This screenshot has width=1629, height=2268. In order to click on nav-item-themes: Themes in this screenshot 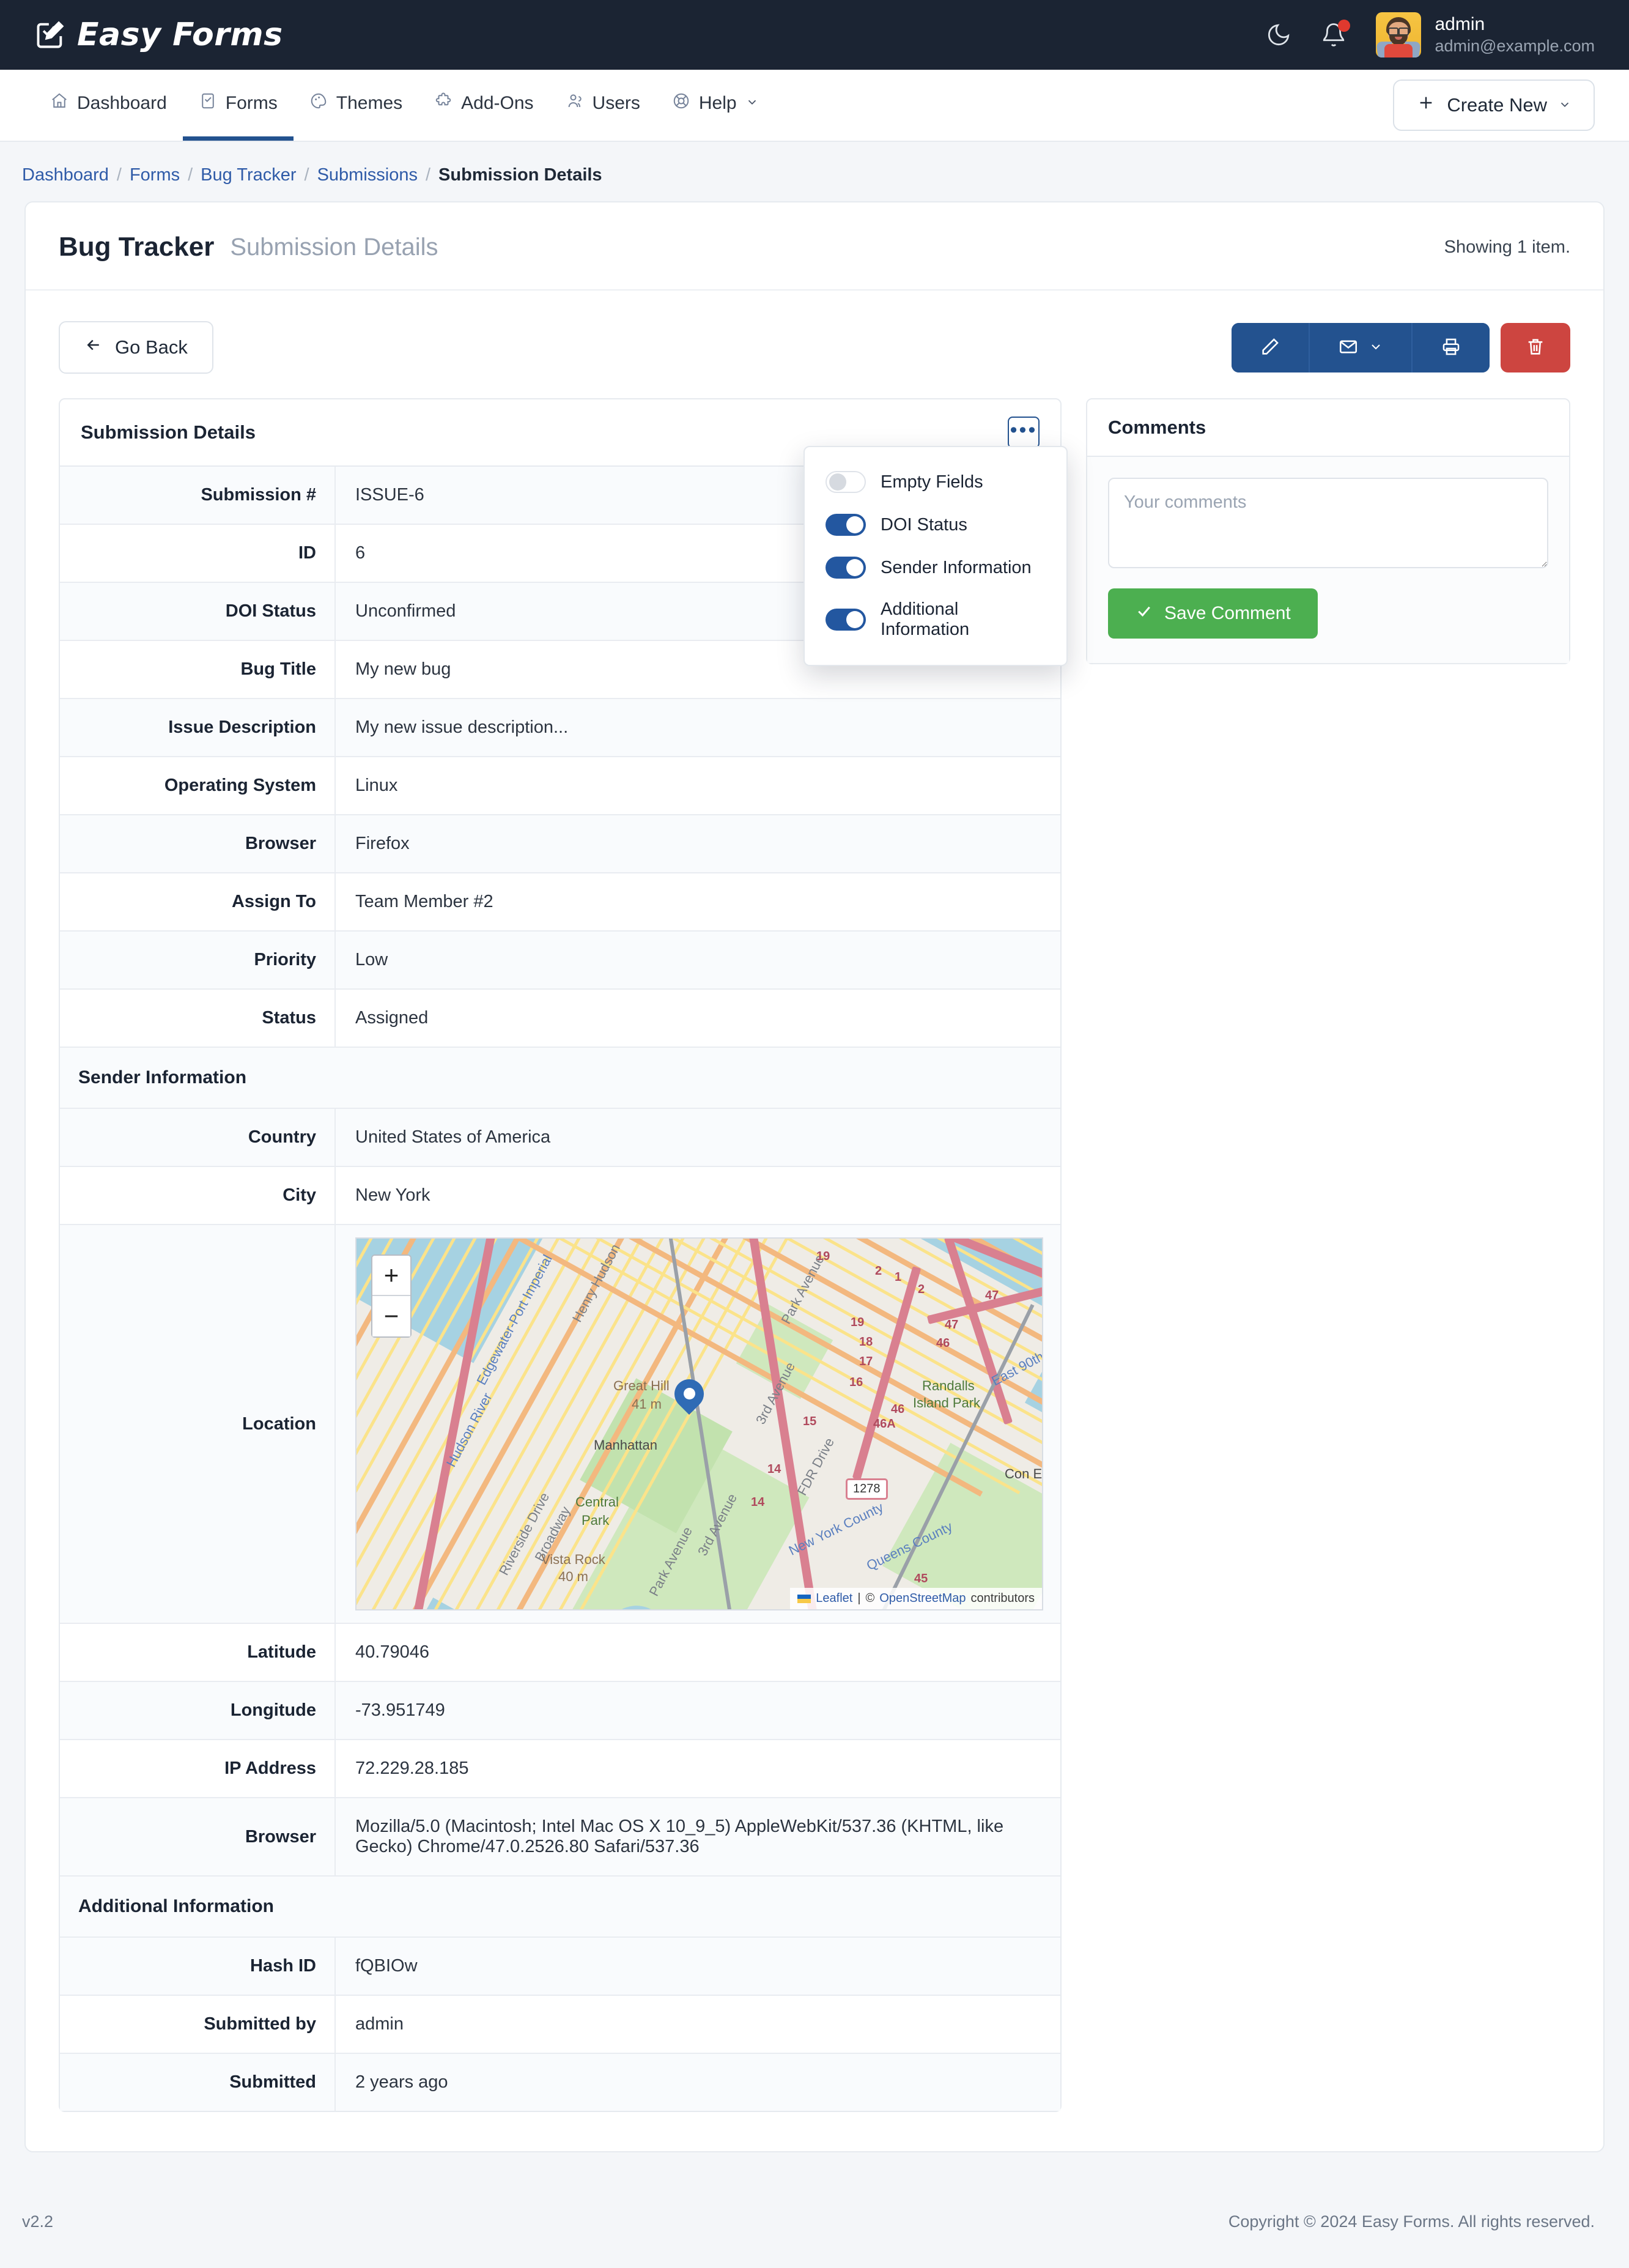, I will do `click(356, 105)`.